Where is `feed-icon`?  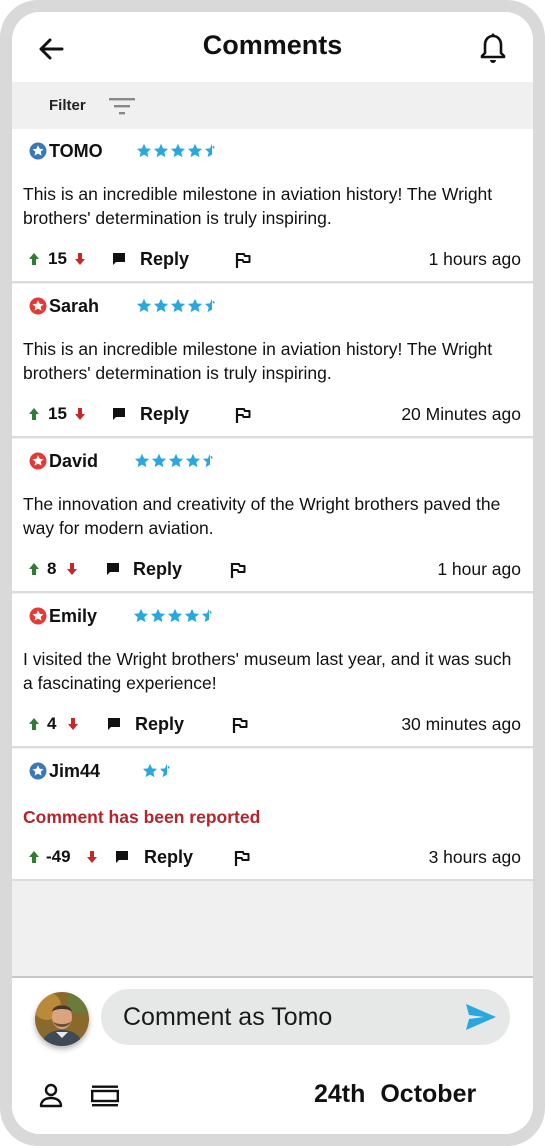
feed-icon is located at coordinates (105, 1096).